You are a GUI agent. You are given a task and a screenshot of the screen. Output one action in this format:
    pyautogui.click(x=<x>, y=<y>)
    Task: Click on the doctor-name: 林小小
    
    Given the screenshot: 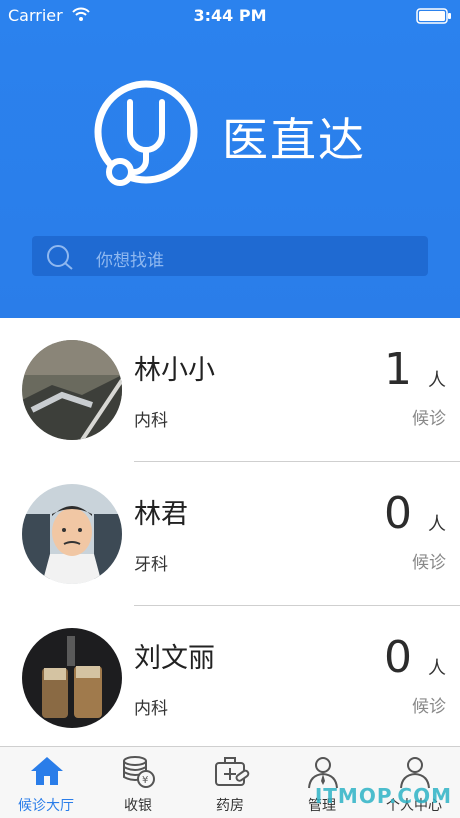 What is the action you would take?
    pyautogui.click(x=174, y=370)
    